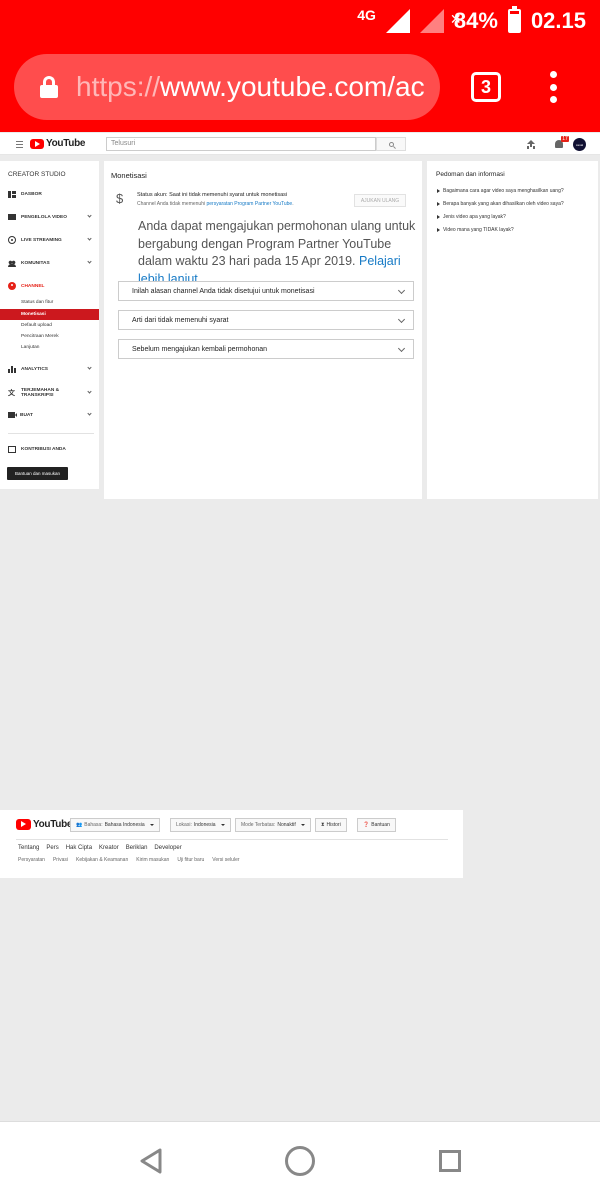 The image size is (600, 1200). Describe the element at coordinates (49, 302) in the screenshot. I see `sidebar-subitem-status: Status dan fitur` at that location.